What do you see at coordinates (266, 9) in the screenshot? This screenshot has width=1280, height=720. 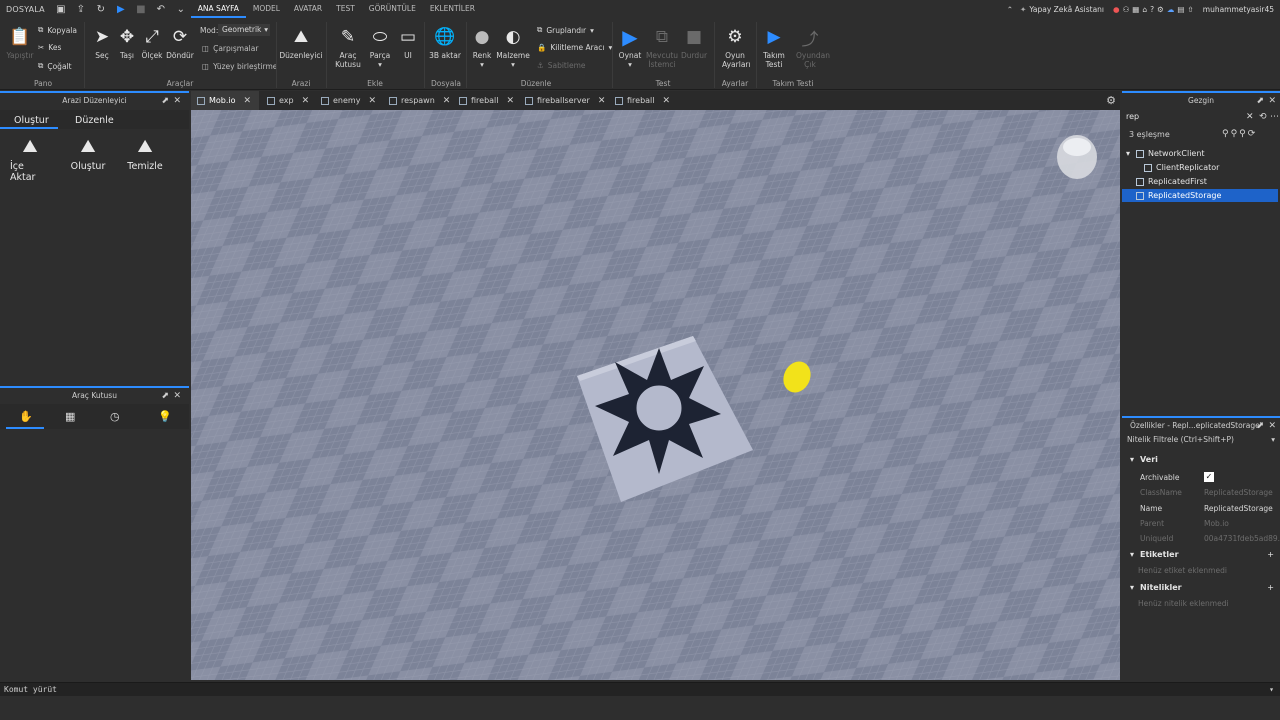 I see `tab-model: MODEL` at bounding box center [266, 9].